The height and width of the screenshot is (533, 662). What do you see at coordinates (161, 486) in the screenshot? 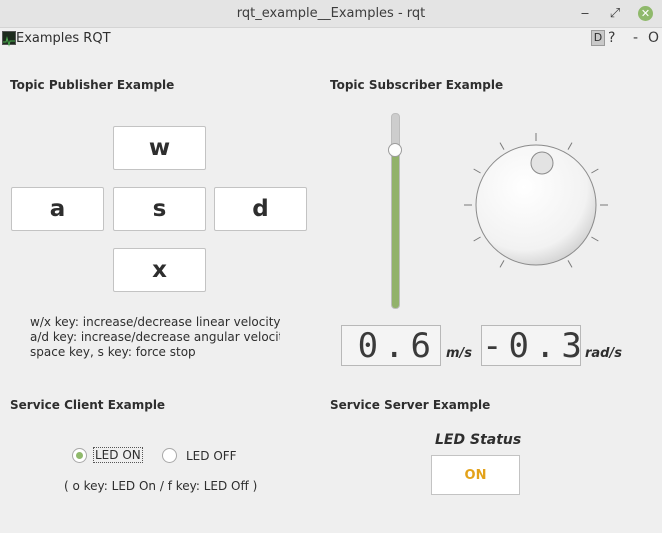
I see `led-key-hint: ( o key: LED On / f key: LED Off )` at bounding box center [161, 486].